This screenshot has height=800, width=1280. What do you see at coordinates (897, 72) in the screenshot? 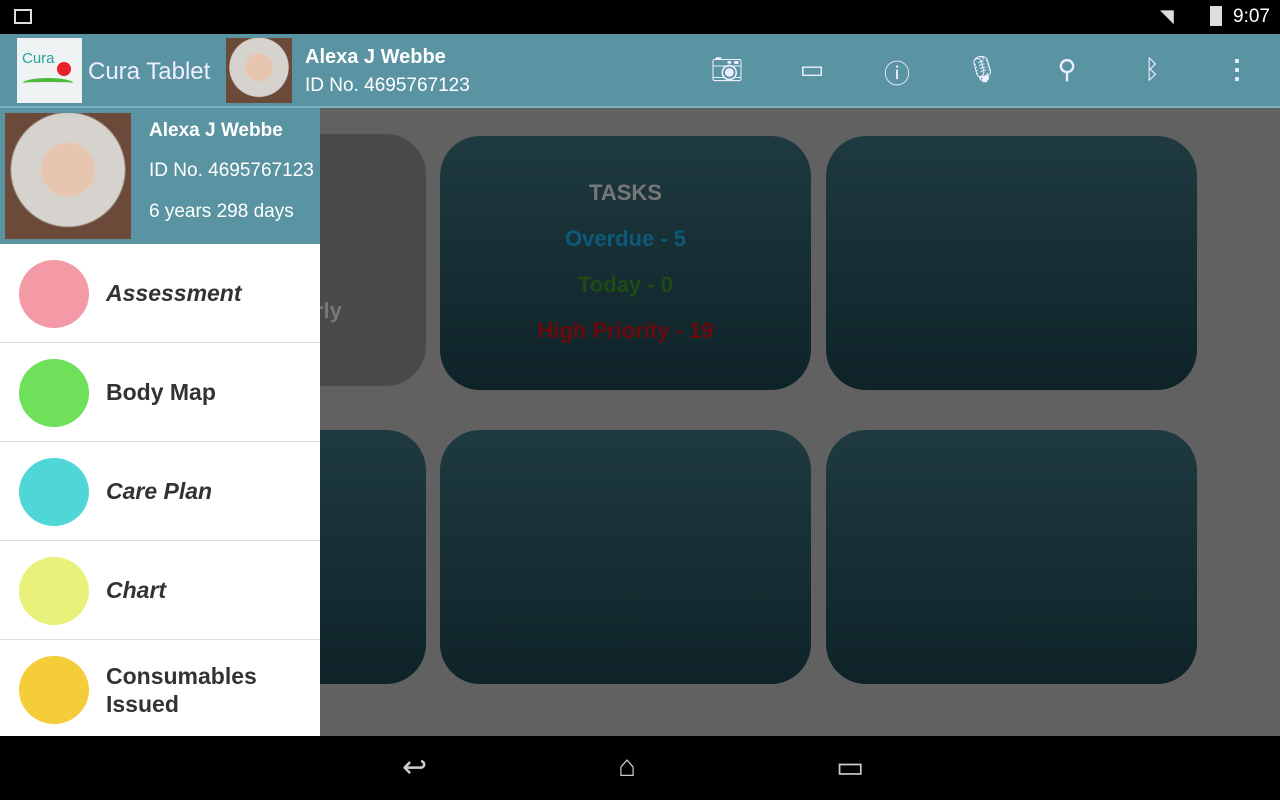
I see `info-icon: ⓘ` at bounding box center [897, 72].